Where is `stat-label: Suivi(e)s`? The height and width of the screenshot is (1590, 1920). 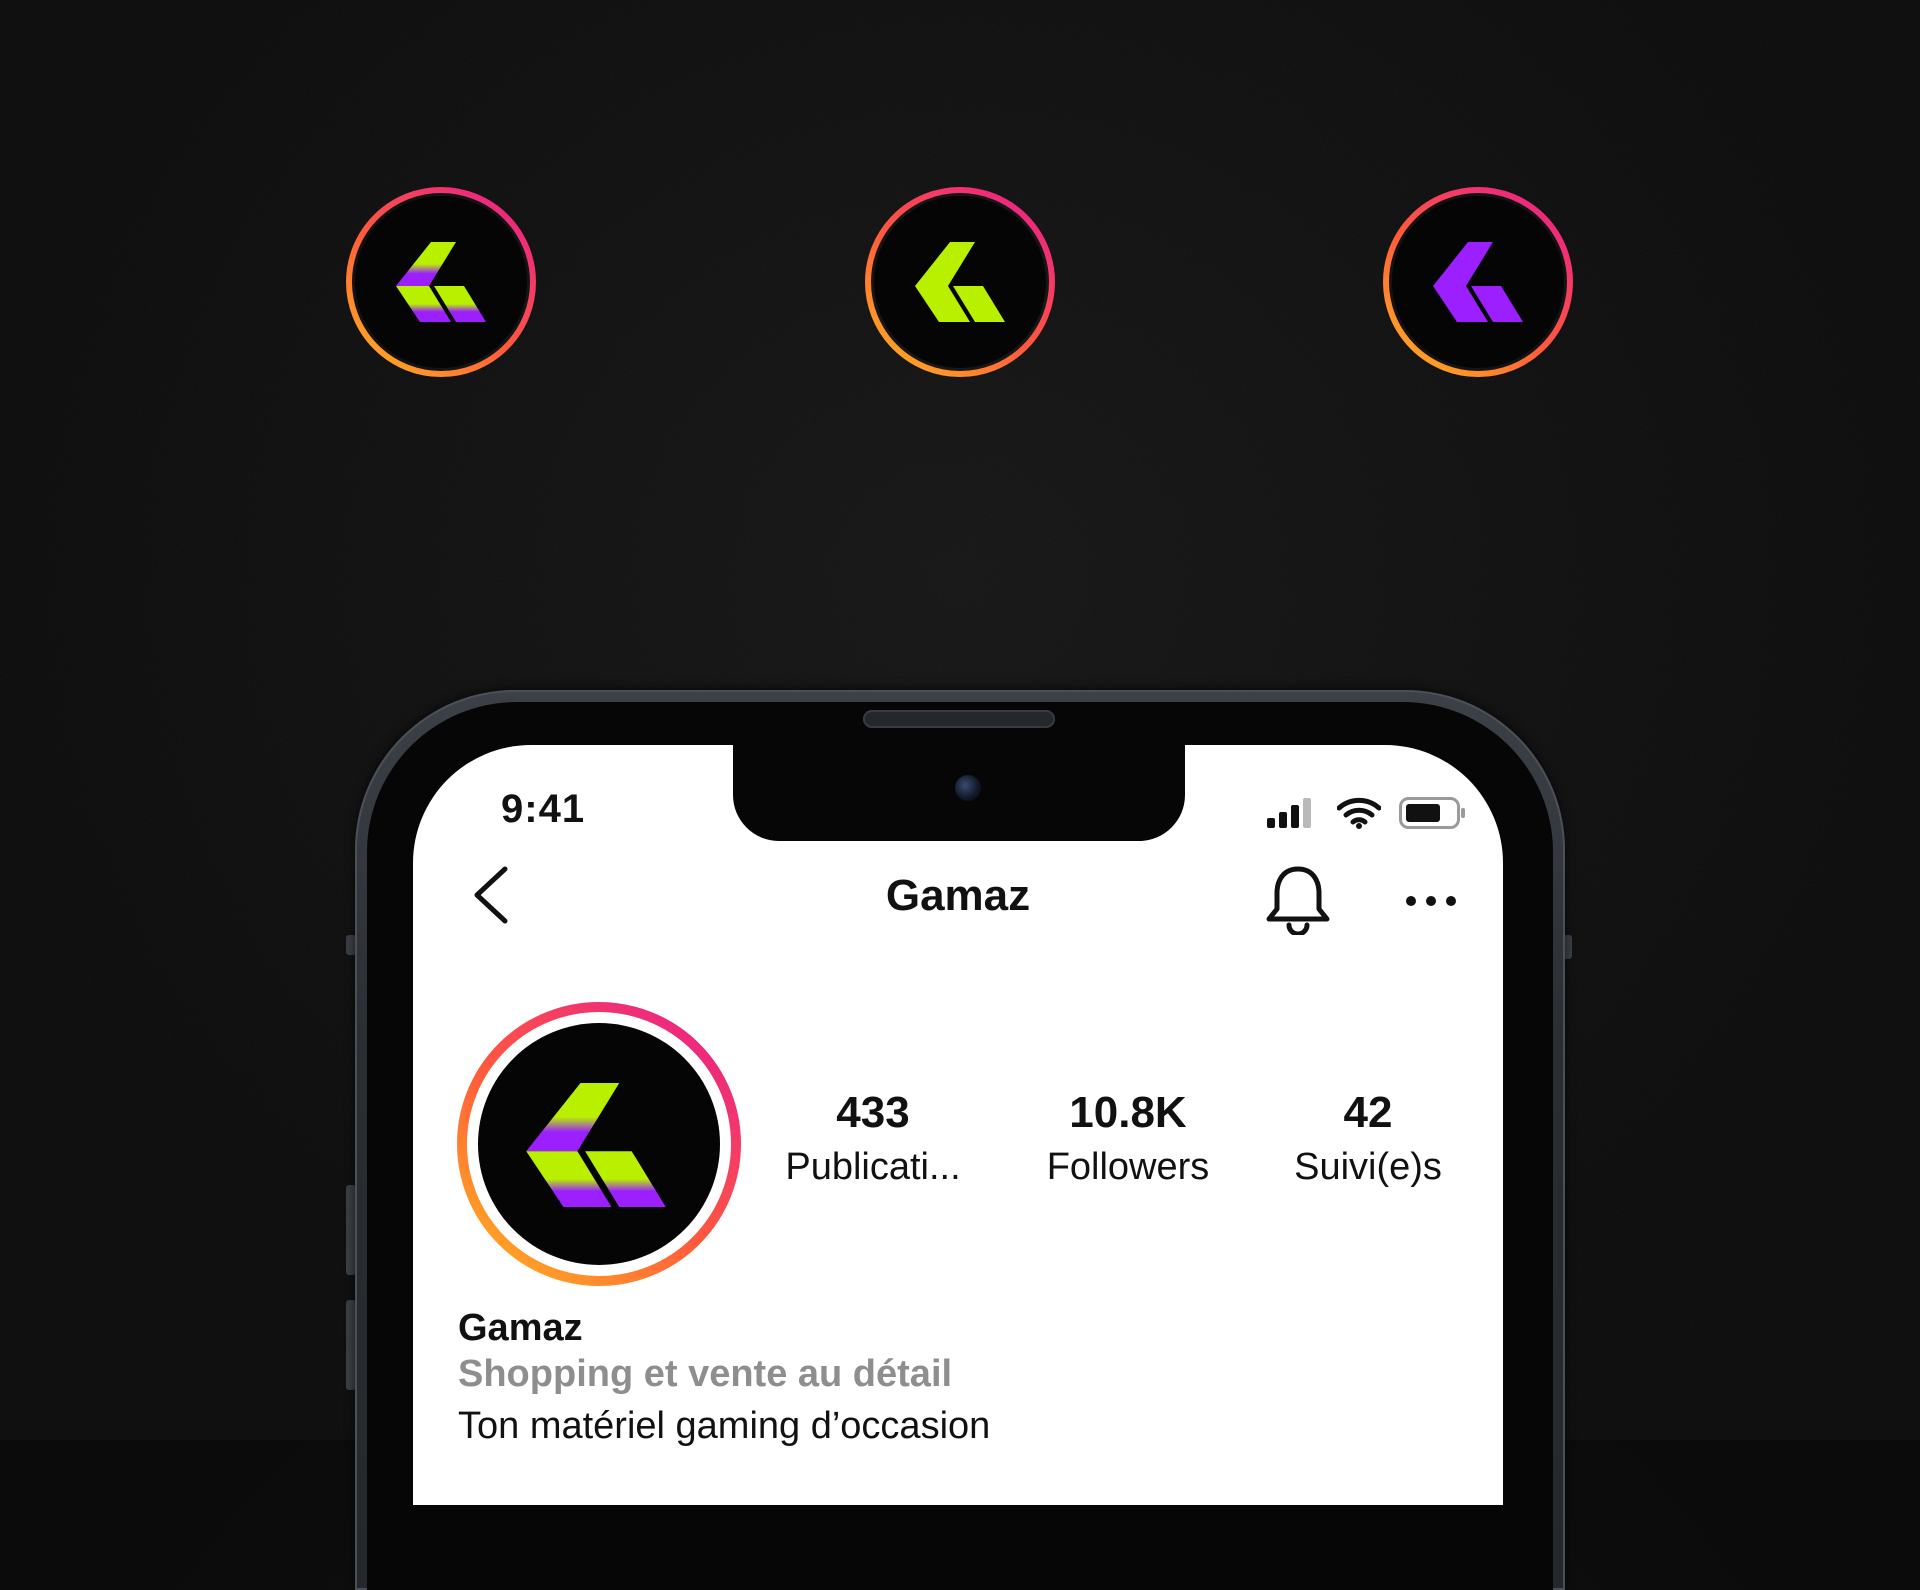 stat-label: Suivi(e)s is located at coordinates (1368, 1167).